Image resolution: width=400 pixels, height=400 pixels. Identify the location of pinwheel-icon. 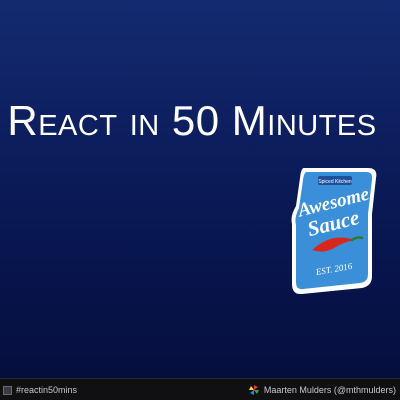
(253, 390).